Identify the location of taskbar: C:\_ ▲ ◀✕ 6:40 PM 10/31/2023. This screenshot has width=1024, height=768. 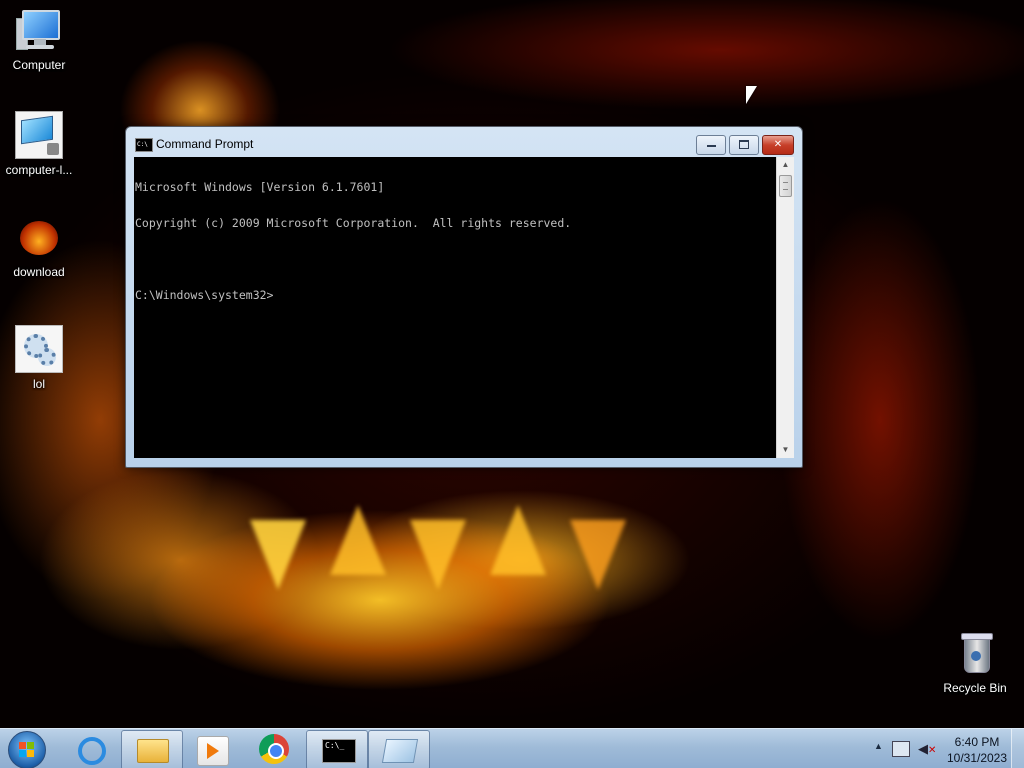
(512, 748).